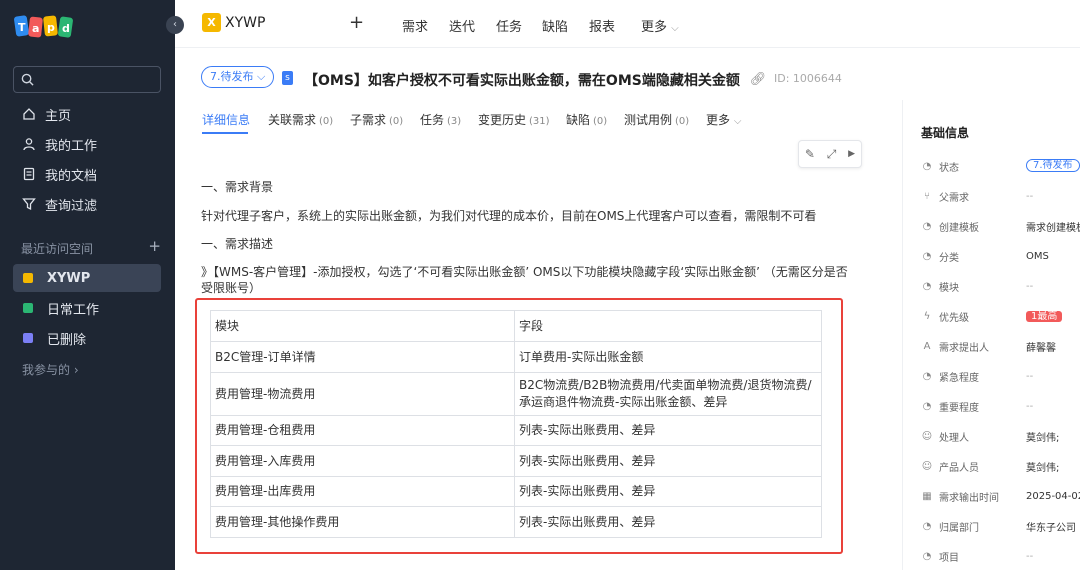 This screenshot has width=1080, height=570. I want to click on expand-icon: ⤢, so click(832, 154).